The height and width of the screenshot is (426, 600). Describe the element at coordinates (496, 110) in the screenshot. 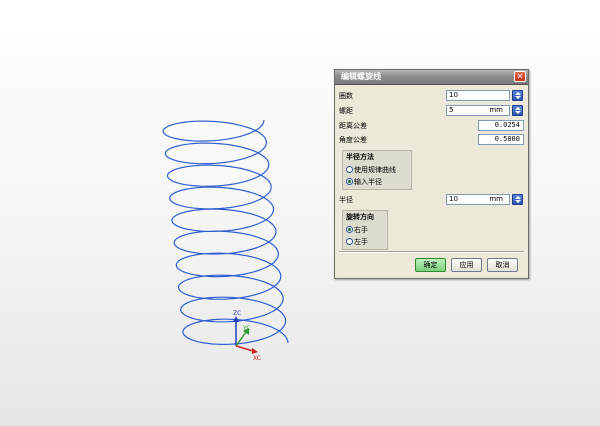

I see `pitch-unit: mm` at that location.